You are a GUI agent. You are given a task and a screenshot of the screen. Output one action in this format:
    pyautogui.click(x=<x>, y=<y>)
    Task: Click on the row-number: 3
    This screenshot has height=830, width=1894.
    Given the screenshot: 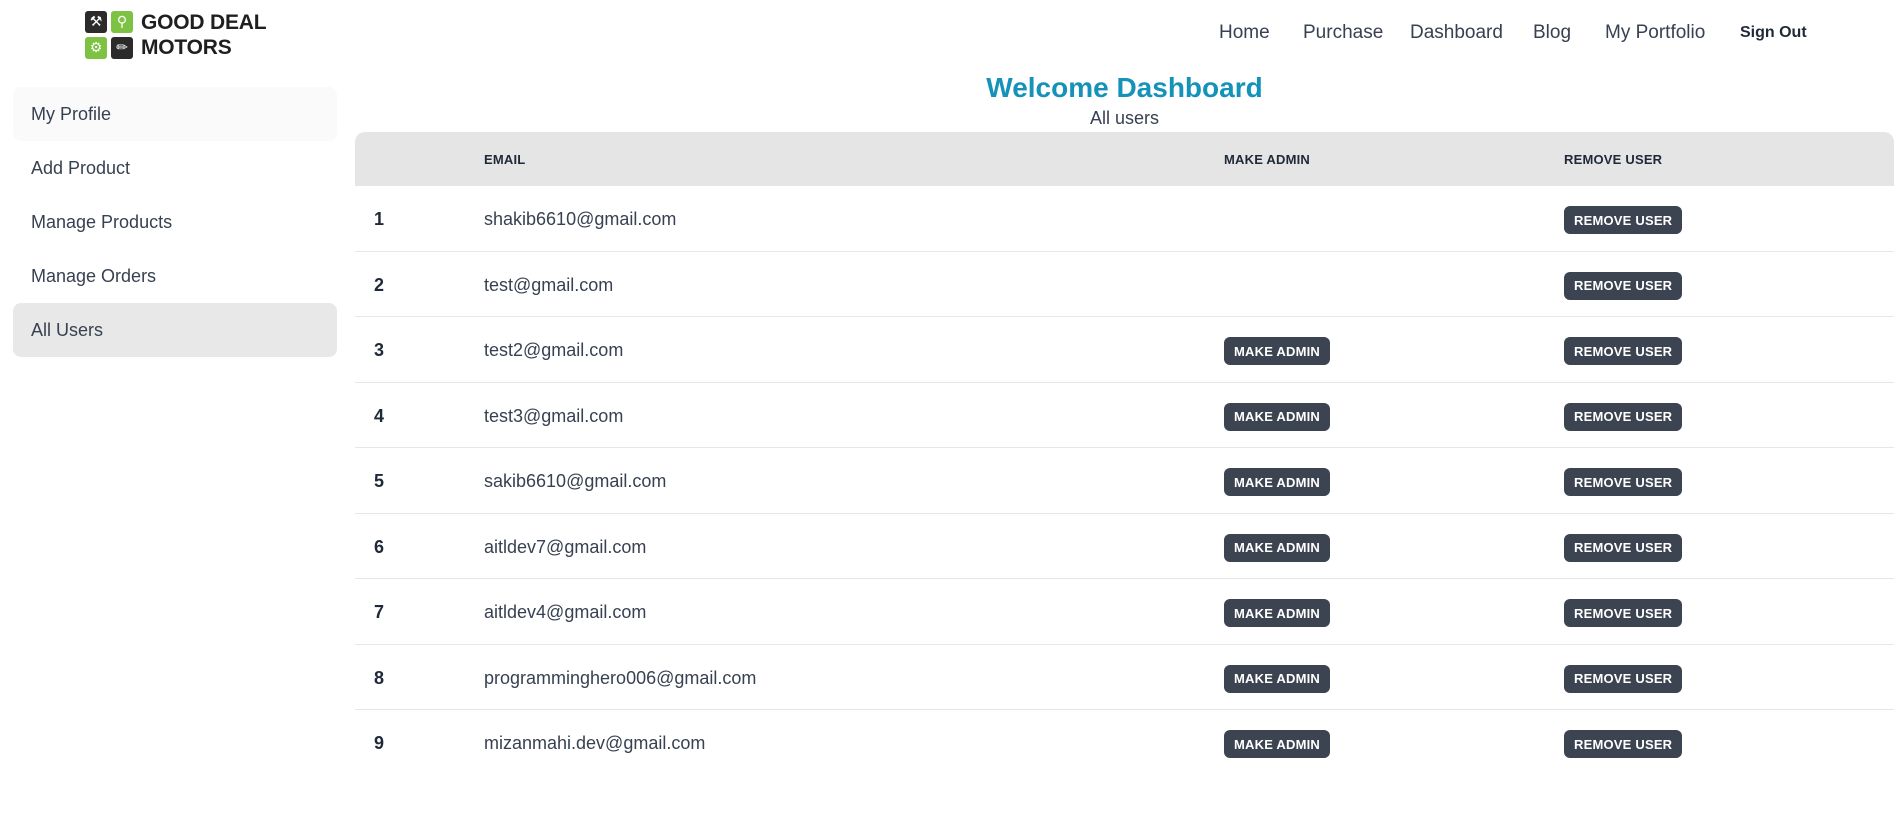 What is the action you would take?
    pyautogui.click(x=379, y=350)
    